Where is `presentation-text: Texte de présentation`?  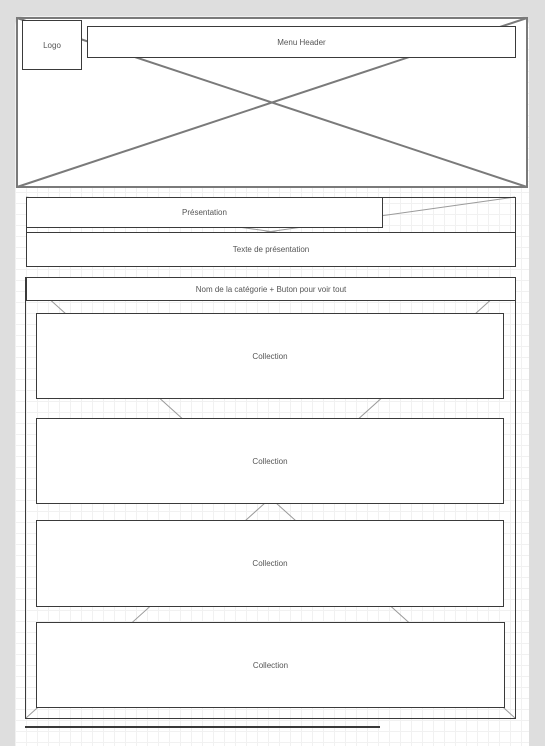
presentation-text: Texte de présentation is located at coordinates (271, 249).